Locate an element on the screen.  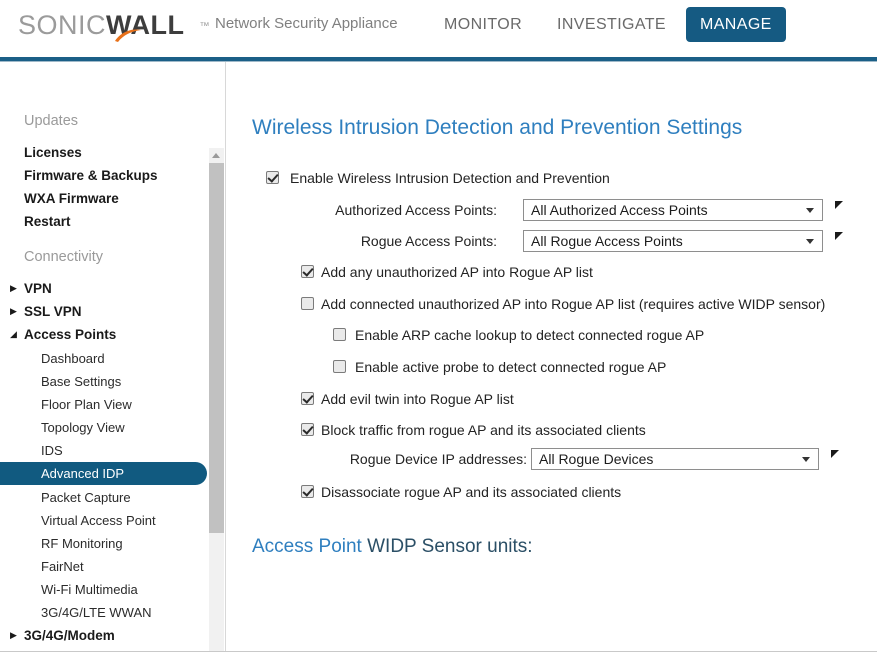
sidebar-item-3g-4g-lte-wwan: 3G/4G/LTE WWAN is located at coordinates (103, 612).